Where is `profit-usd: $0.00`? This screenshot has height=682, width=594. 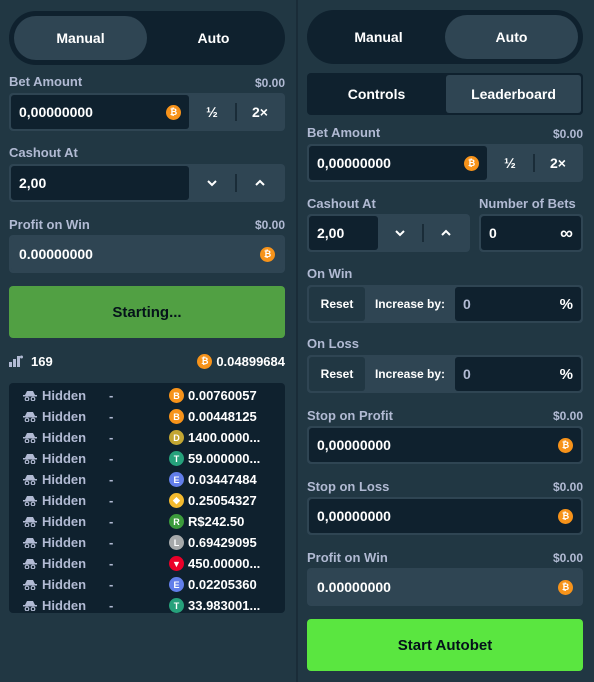 profit-usd: $0.00 is located at coordinates (567, 558).